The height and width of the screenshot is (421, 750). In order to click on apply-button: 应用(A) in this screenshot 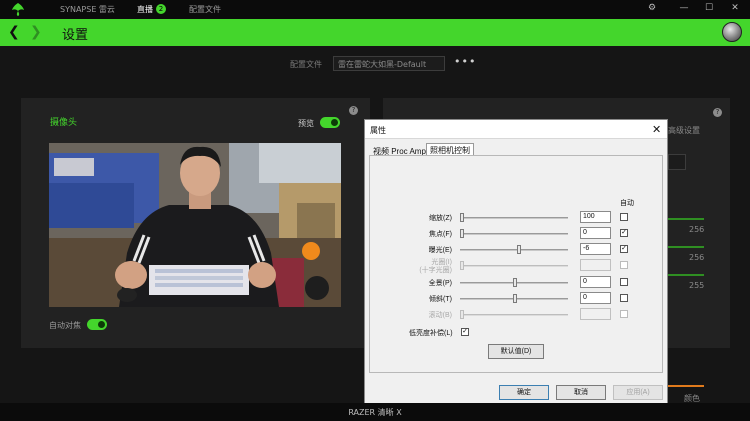, I will do `click(638, 392)`.